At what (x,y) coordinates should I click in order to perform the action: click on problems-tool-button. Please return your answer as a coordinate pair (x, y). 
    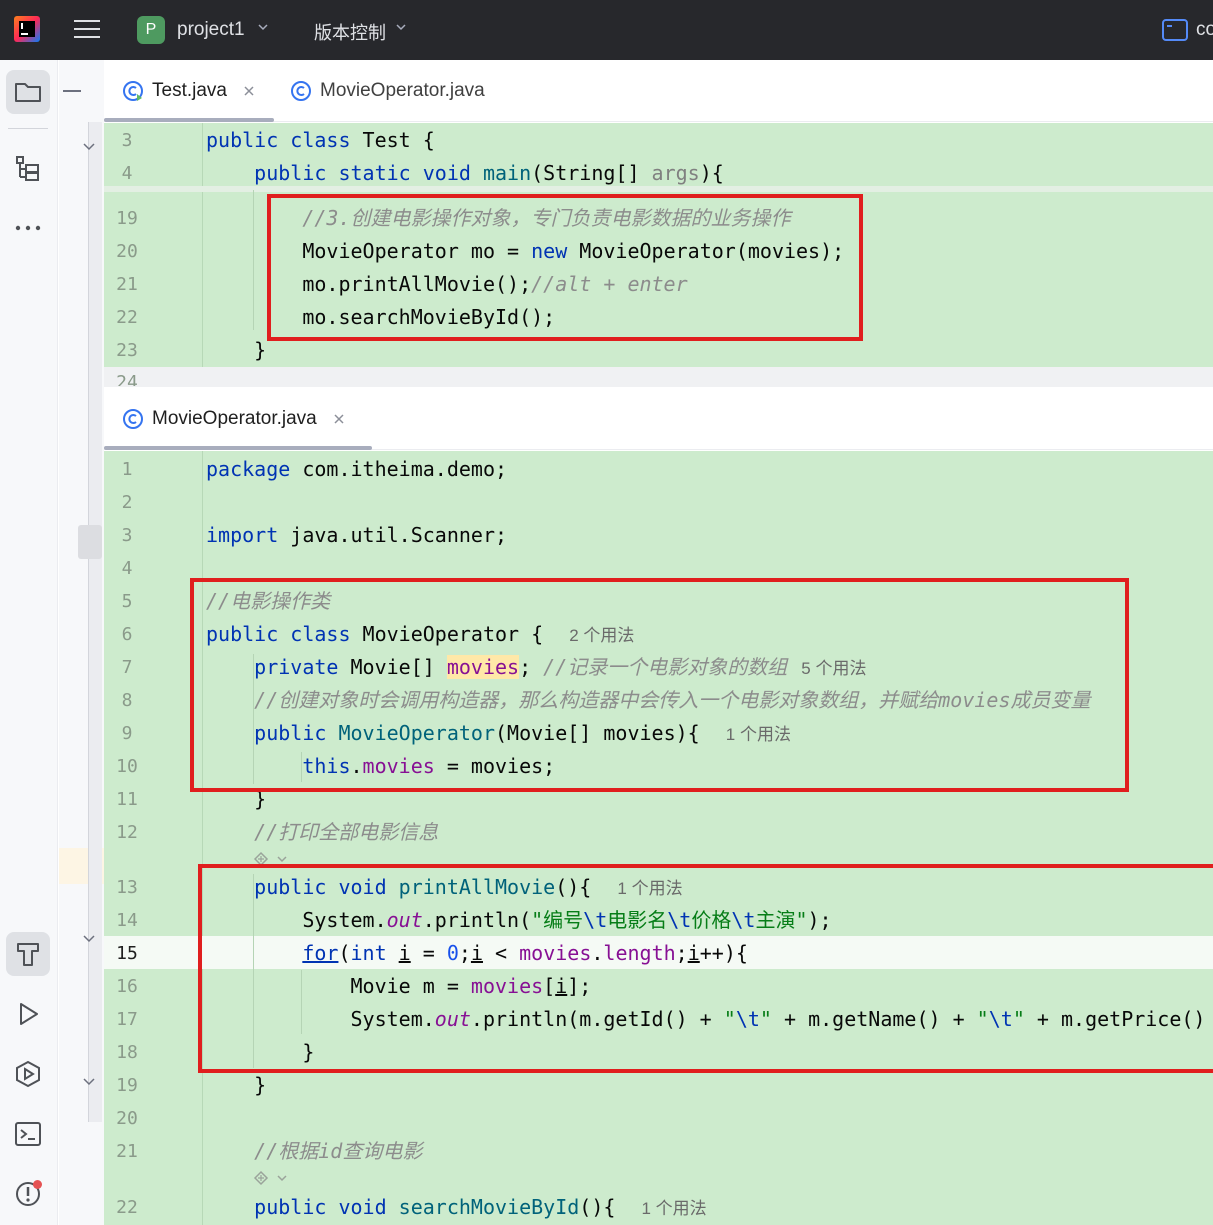
    Looking at the image, I should click on (28, 1194).